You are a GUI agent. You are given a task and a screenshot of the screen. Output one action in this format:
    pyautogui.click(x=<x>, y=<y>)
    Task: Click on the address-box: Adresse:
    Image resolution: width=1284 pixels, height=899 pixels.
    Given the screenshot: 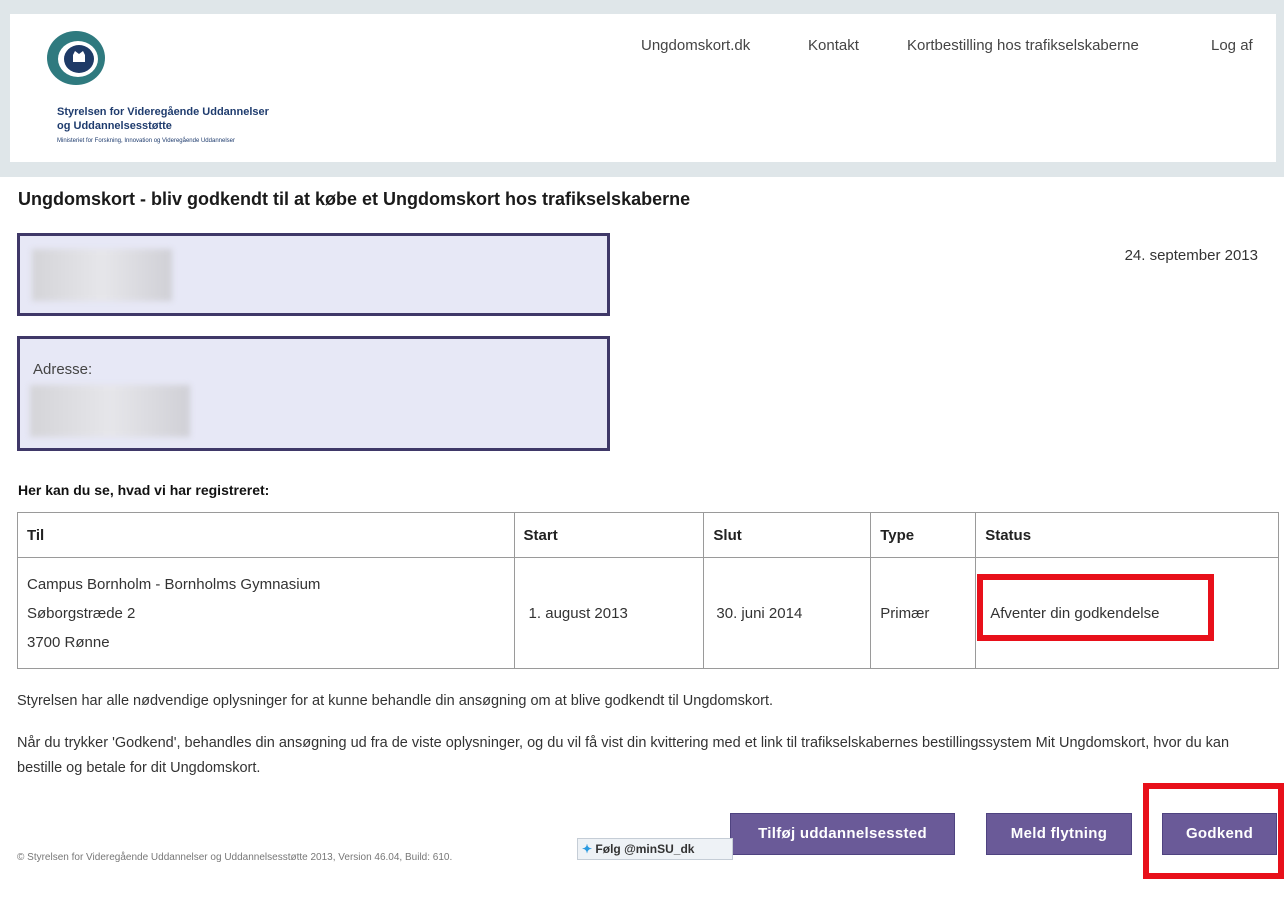 What is the action you would take?
    pyautogui.click(x=313, y=393)
    